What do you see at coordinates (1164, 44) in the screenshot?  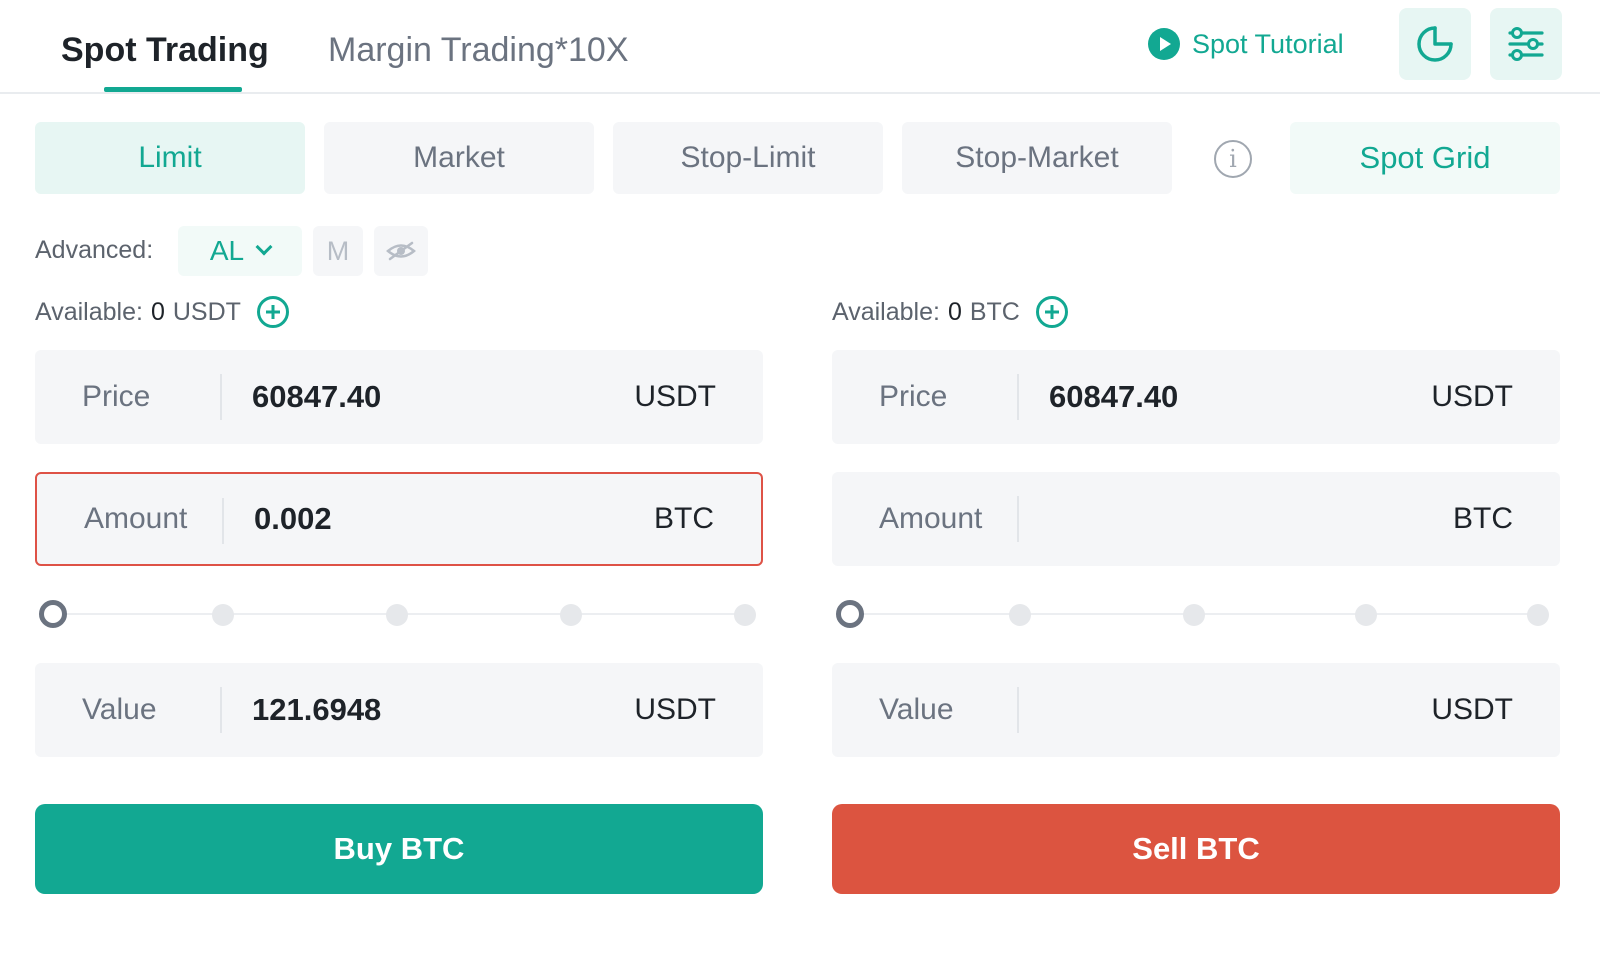 I see `play-icon` at bounding box center [1164, 44].